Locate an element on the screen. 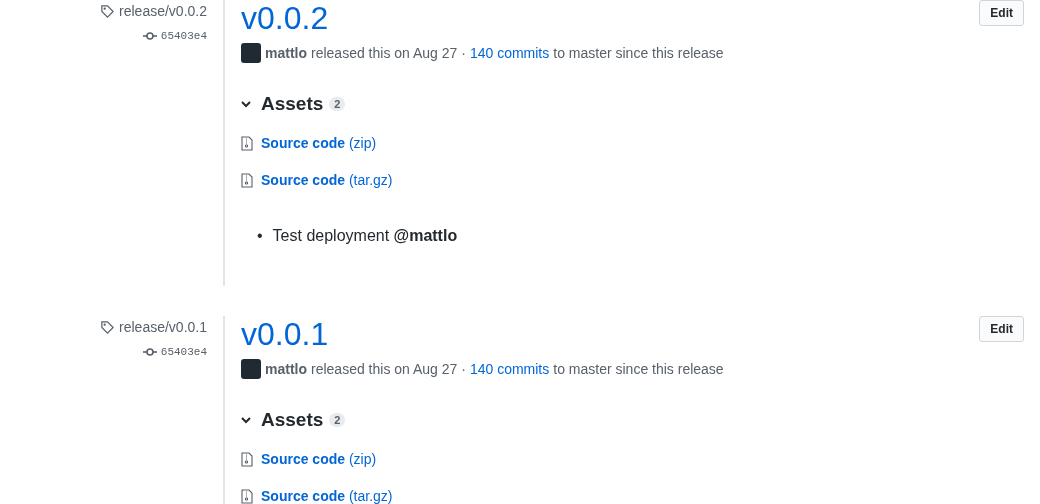 Image resolution: width=1040 pixels, height=504 pixels. release-title: v0.0.2 is located at coordinates (285, 18).